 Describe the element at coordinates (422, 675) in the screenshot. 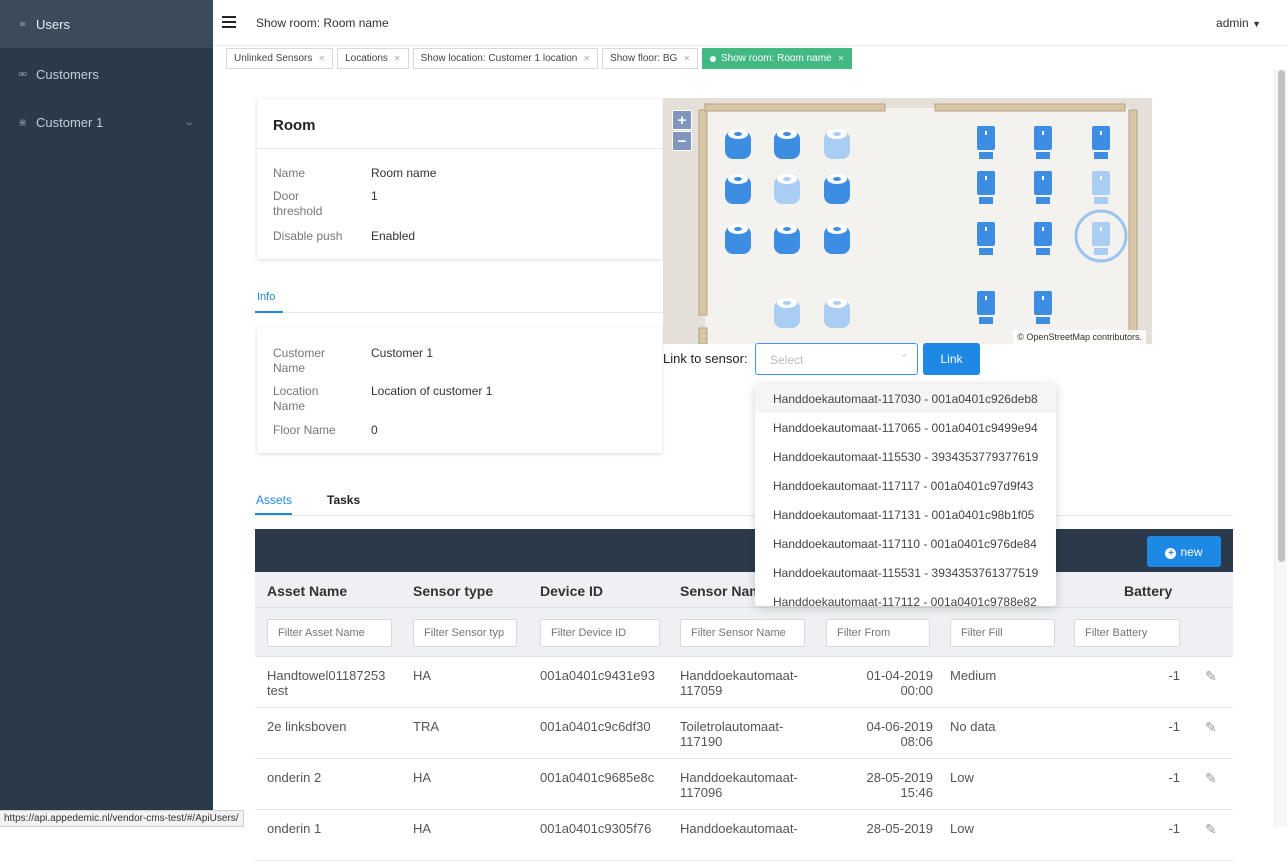

I see `sensor-type-cell: HA` at that location.